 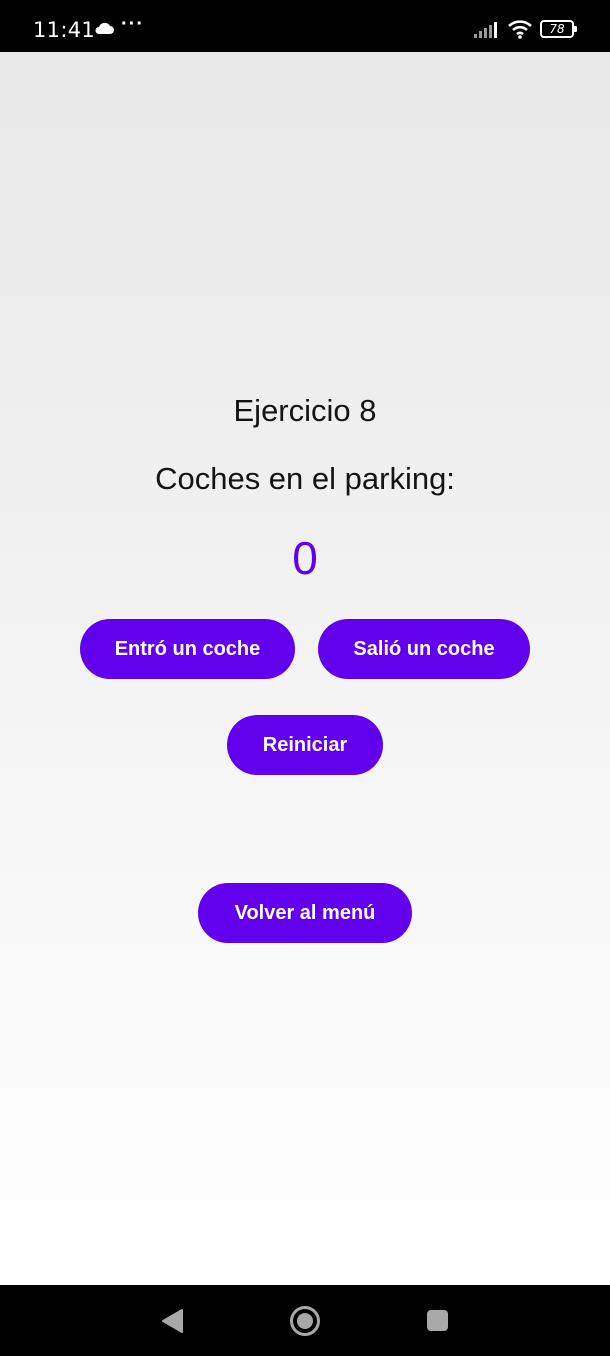 I want to click on battery-icon: 78, so click(x=558, y=29).